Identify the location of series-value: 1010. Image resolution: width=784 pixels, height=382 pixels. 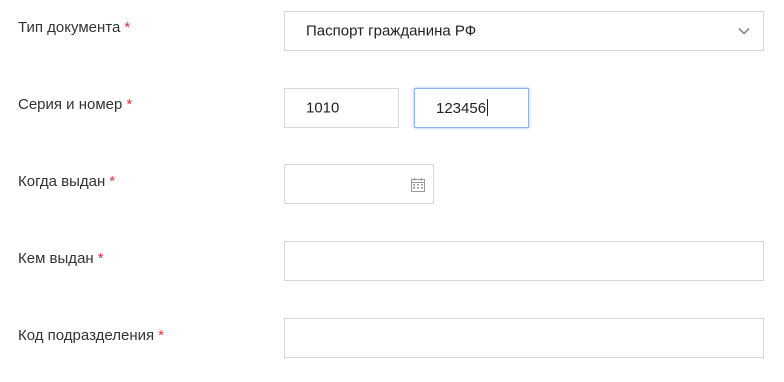
(323, 108).